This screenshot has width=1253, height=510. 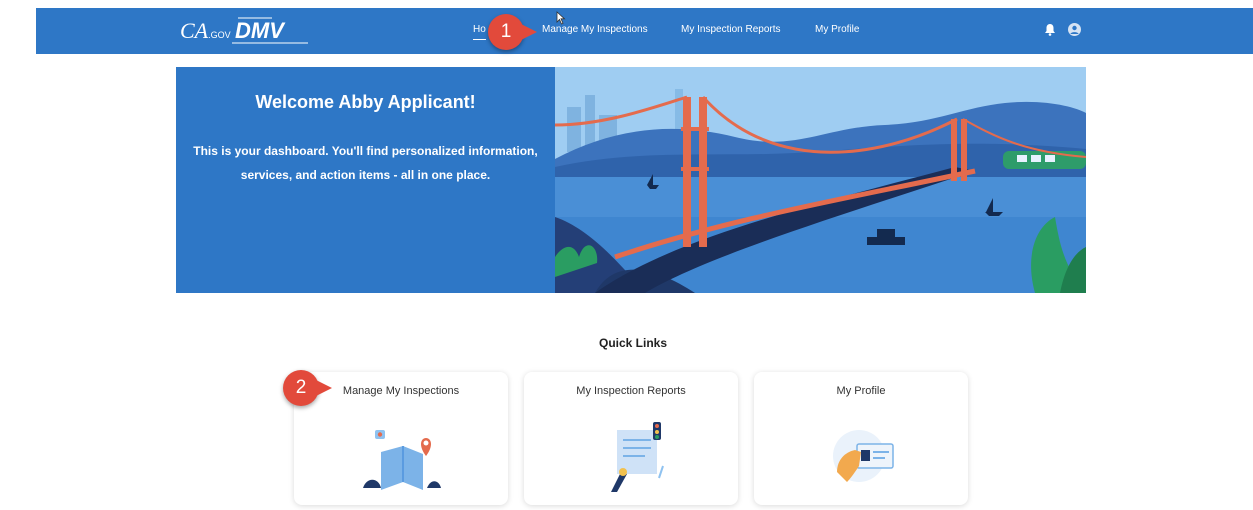 I want to click on mouse-cursor-icon, so click(x=561, y=18).